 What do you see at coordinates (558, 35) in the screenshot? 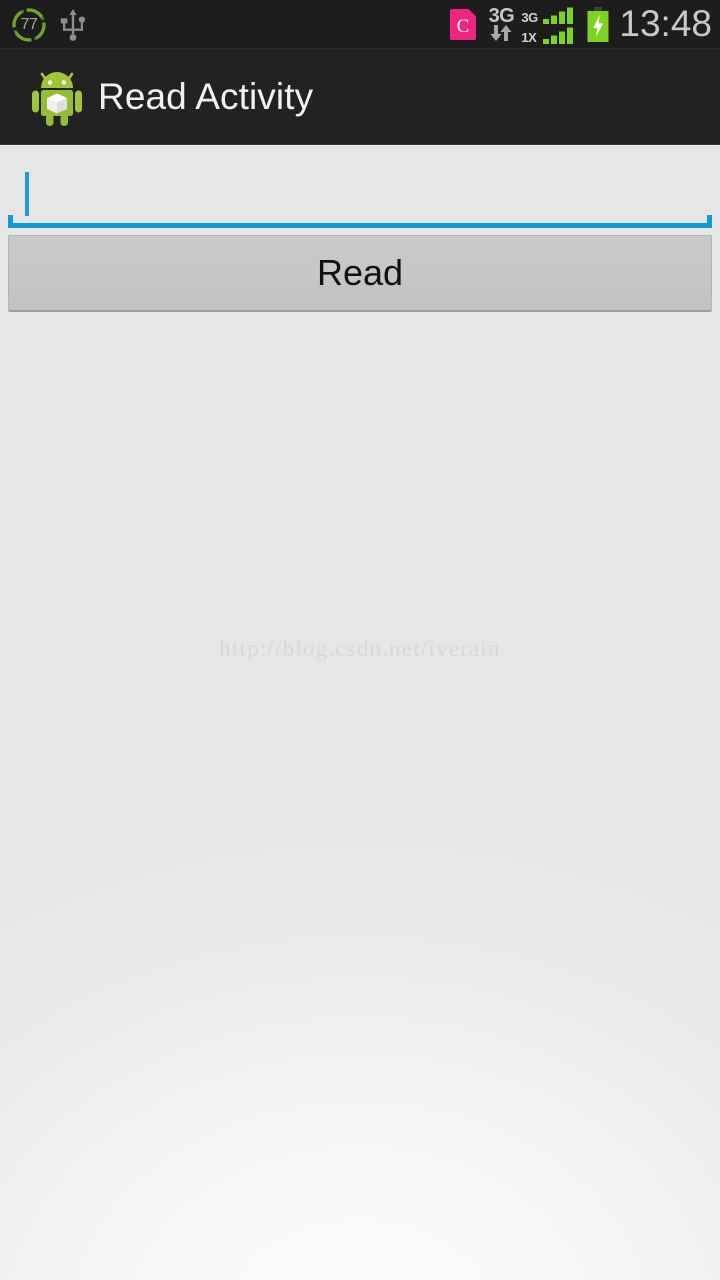
I see `signal-bars-1x-icon` at bounding box center [558, 35].